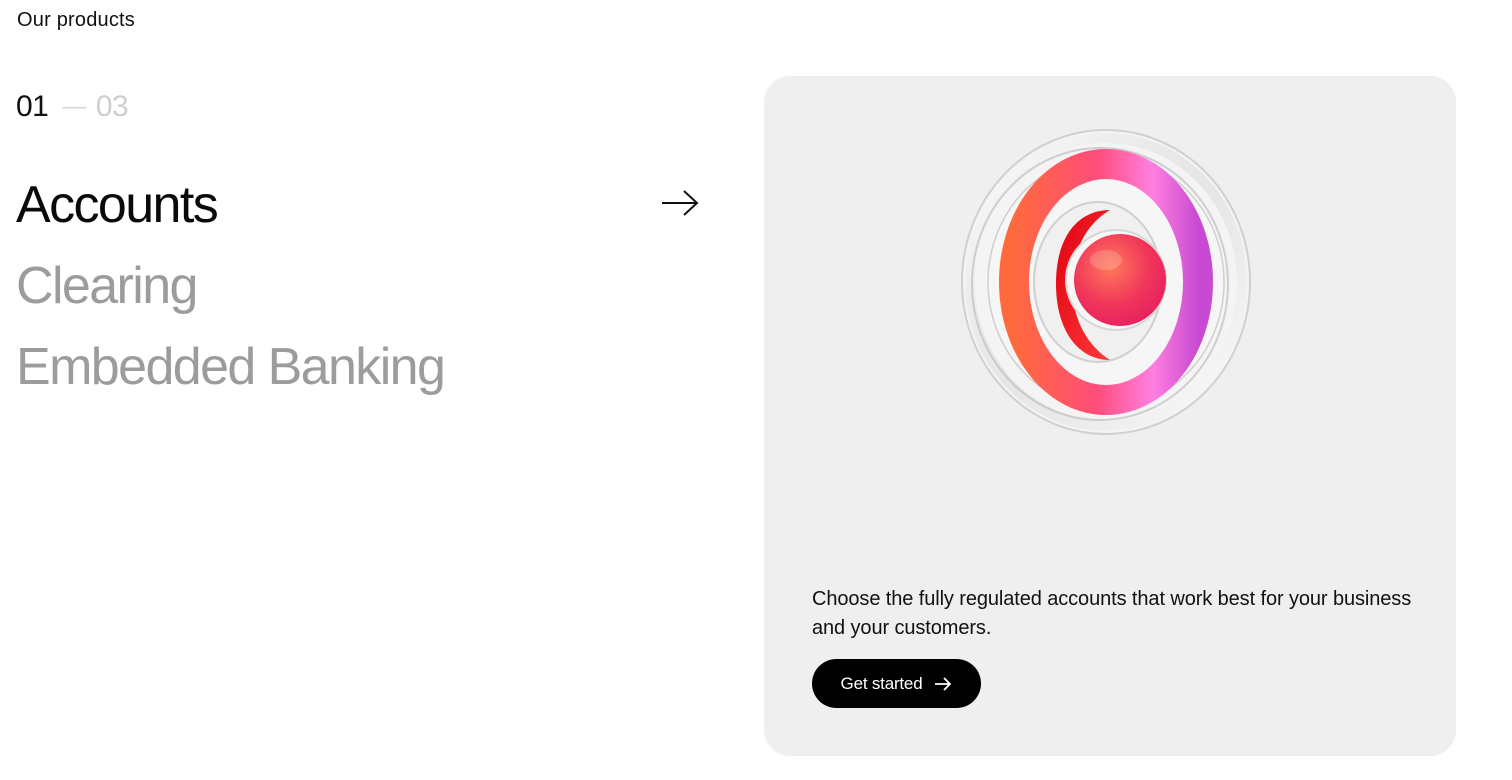 The image size is (1512, 780). Describe the element at coordinates (76, 20) in the screenshot. I see `section-label: Our products` at that location.